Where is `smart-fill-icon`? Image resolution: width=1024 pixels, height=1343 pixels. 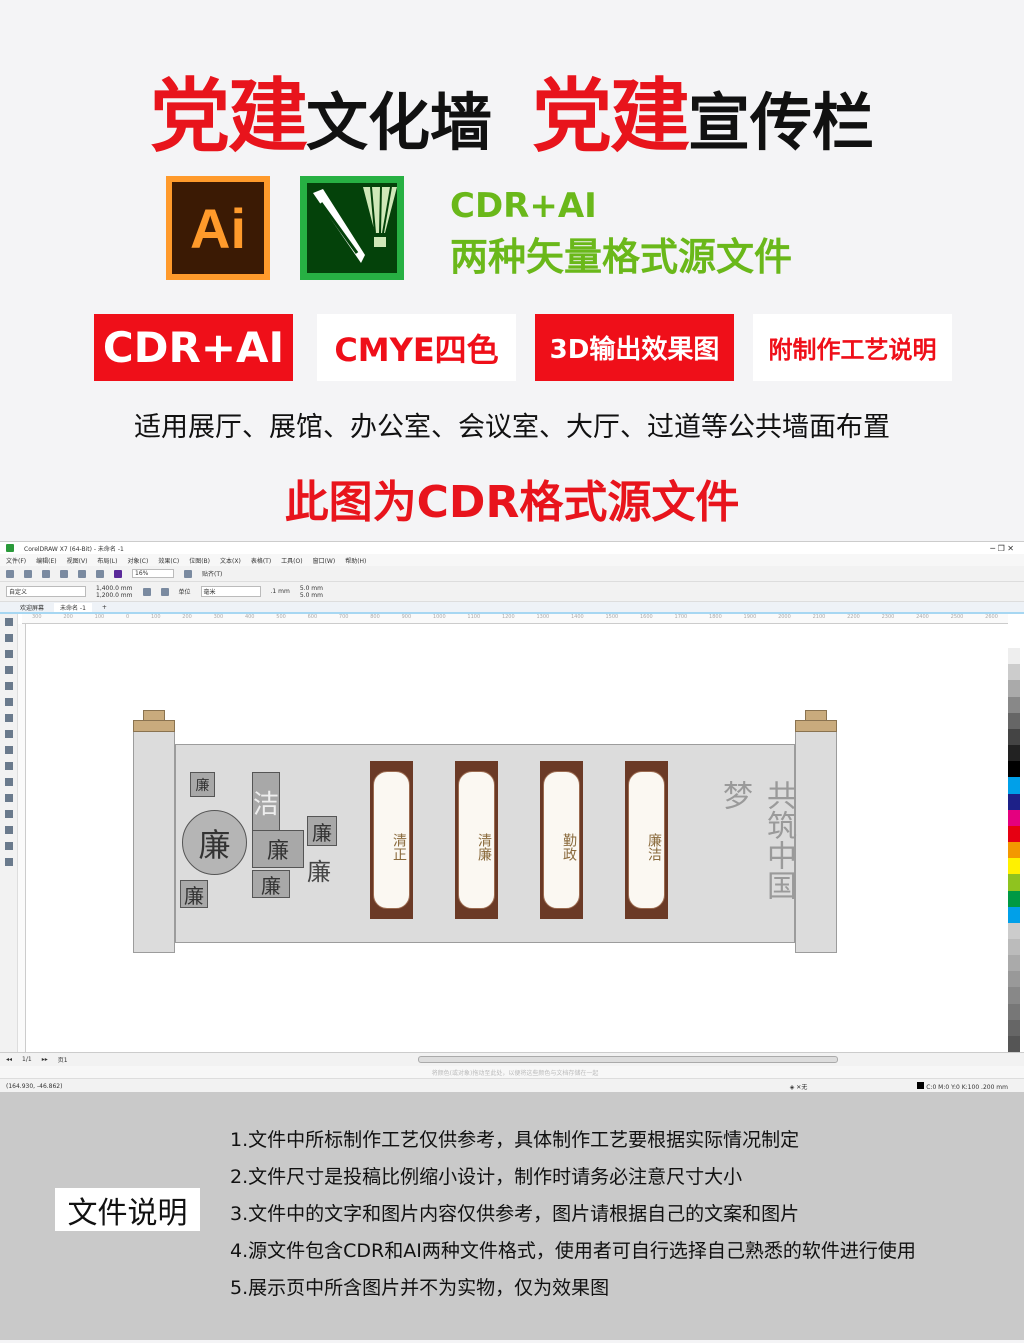 smart-fill-icon is located at coordinates (8, 702).